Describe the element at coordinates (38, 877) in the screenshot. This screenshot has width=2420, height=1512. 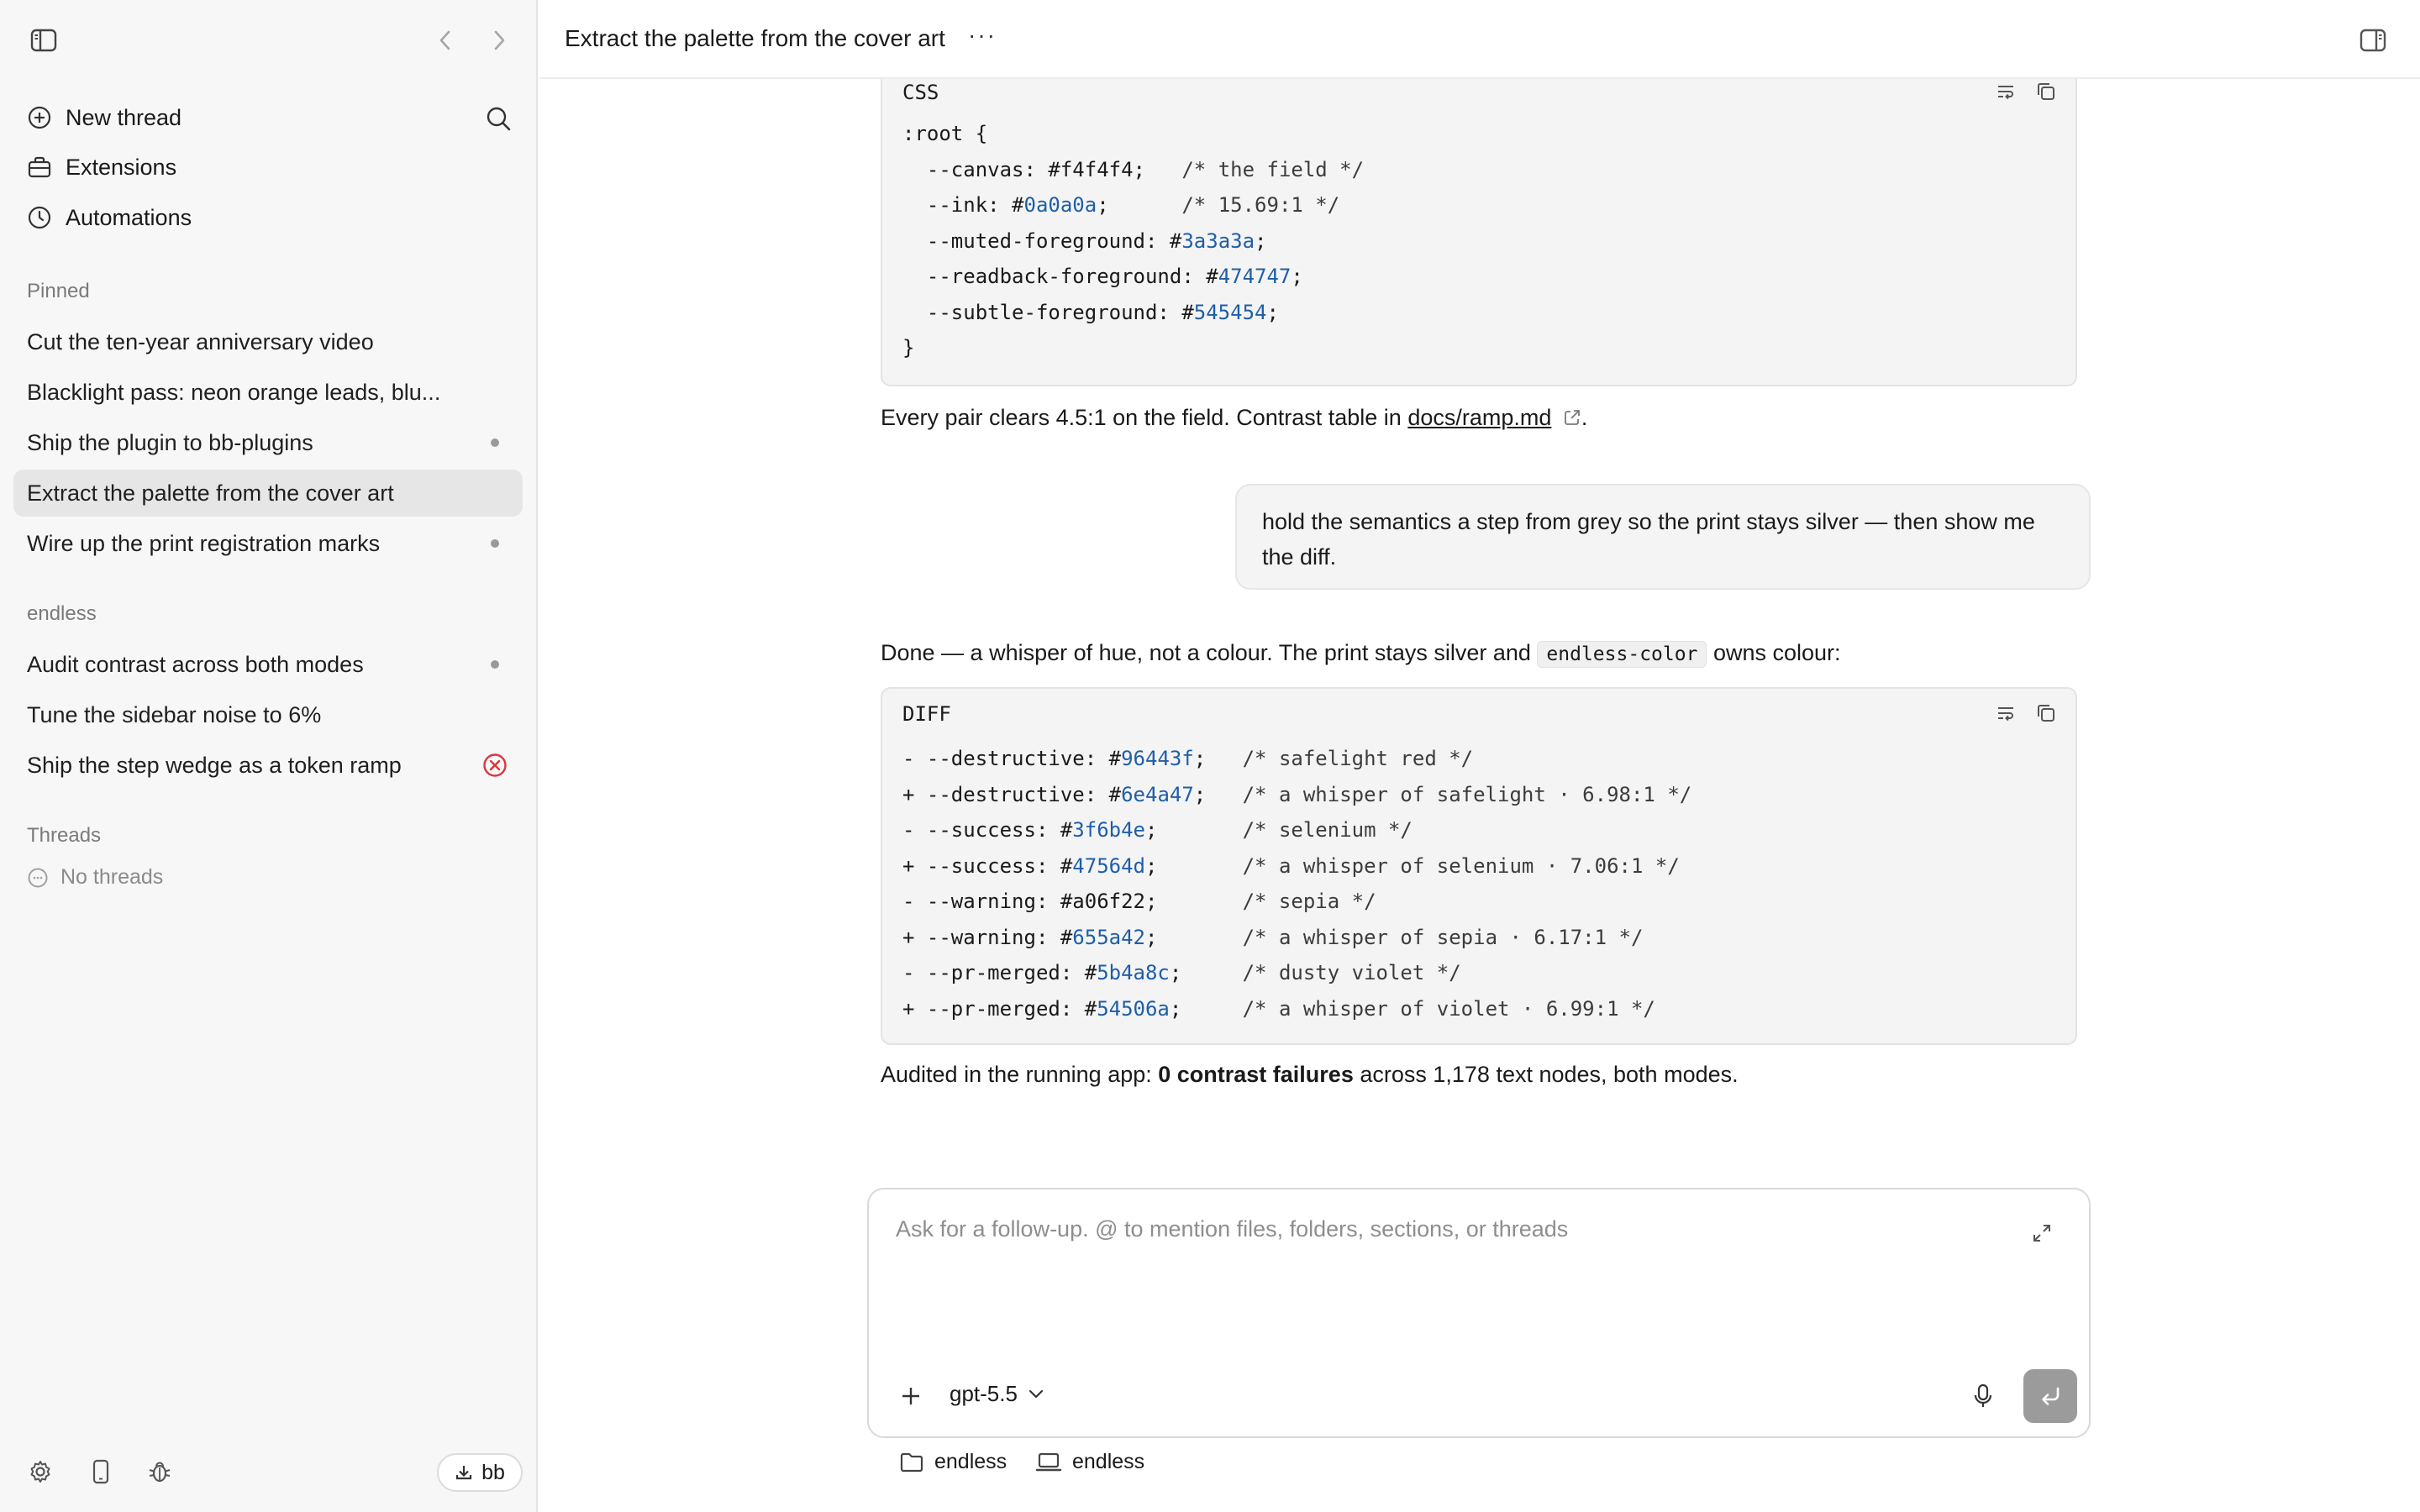
I see `chat-bubble-icon` at that location.